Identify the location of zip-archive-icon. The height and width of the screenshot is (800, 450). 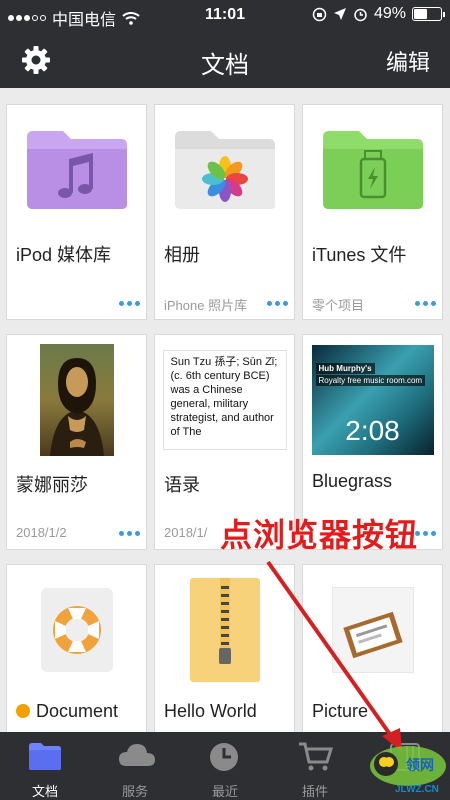
(224, 630).